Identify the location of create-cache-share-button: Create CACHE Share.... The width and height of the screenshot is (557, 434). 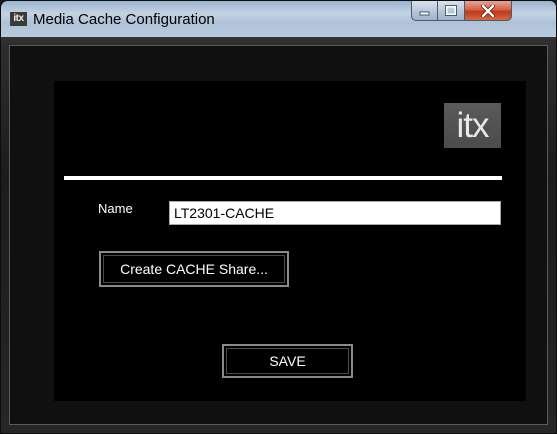
(194, 269).